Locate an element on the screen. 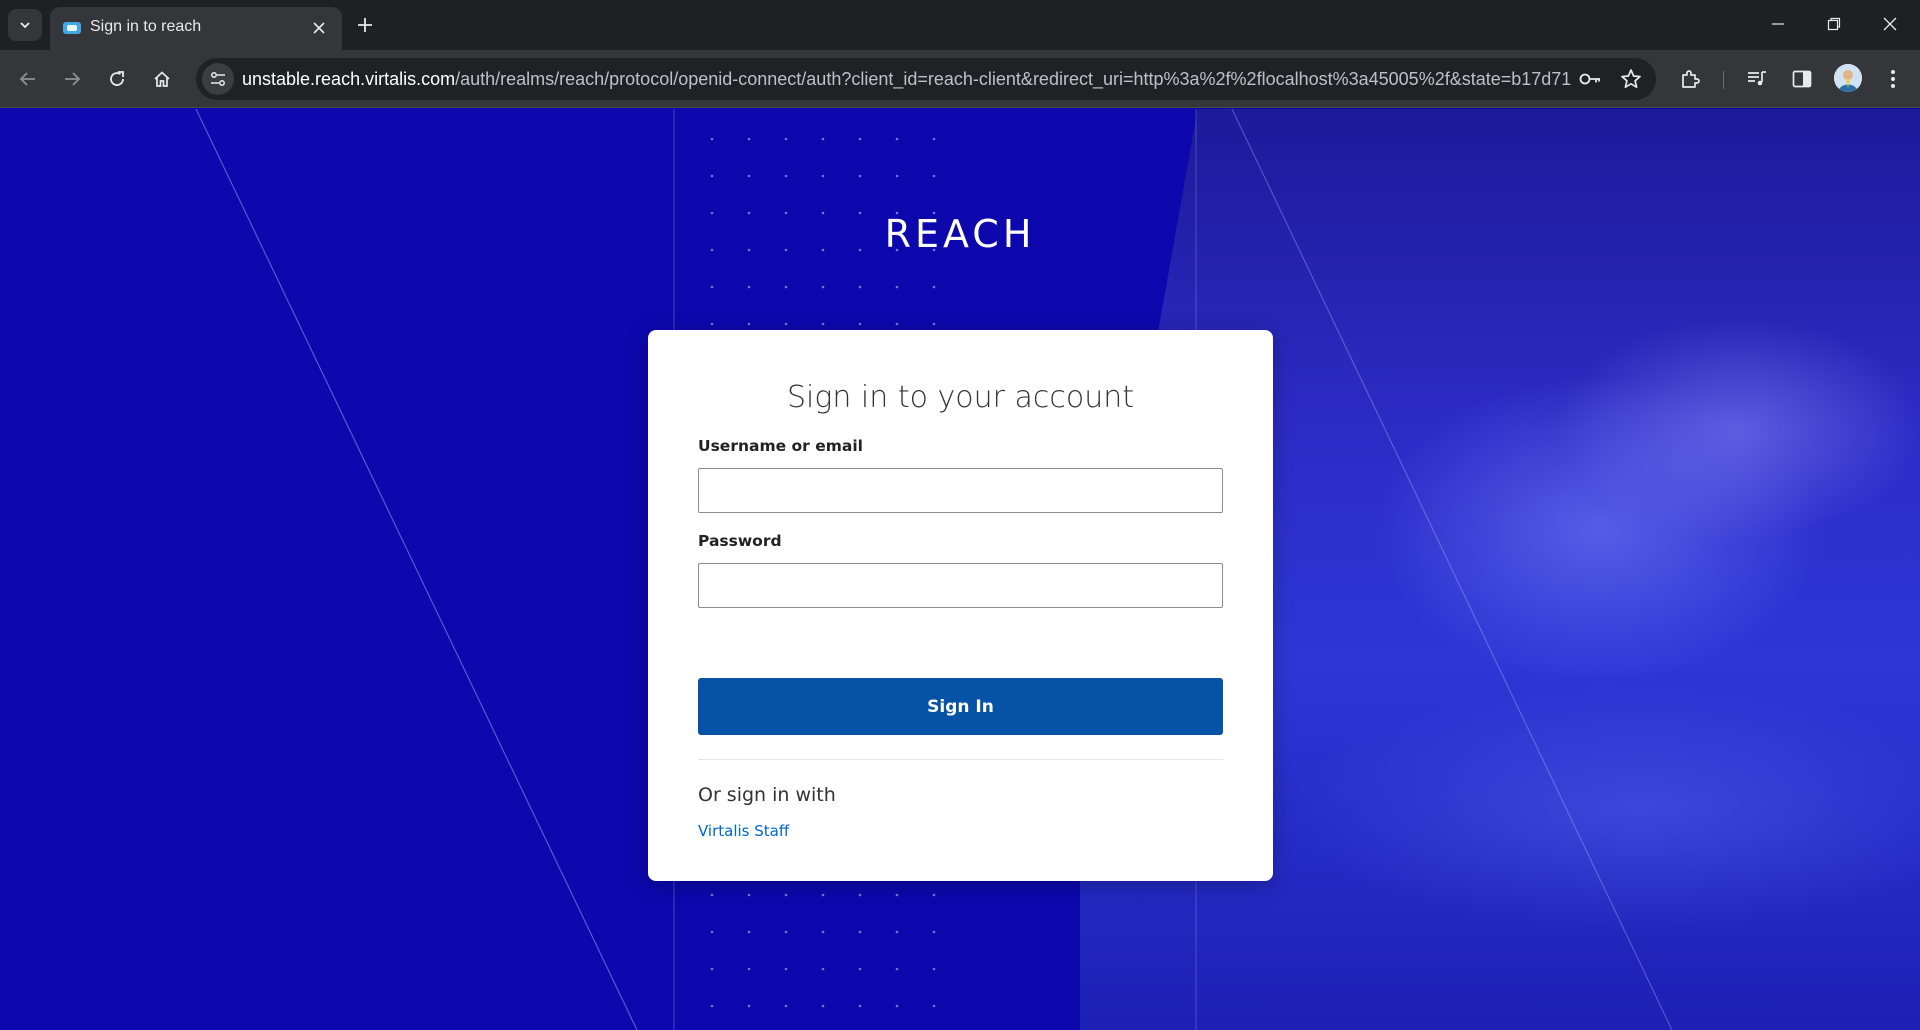 Image resolution: width=1920 pixels, height=1030 pixels. browser-menu-button is located at coordinates (1893, 79).